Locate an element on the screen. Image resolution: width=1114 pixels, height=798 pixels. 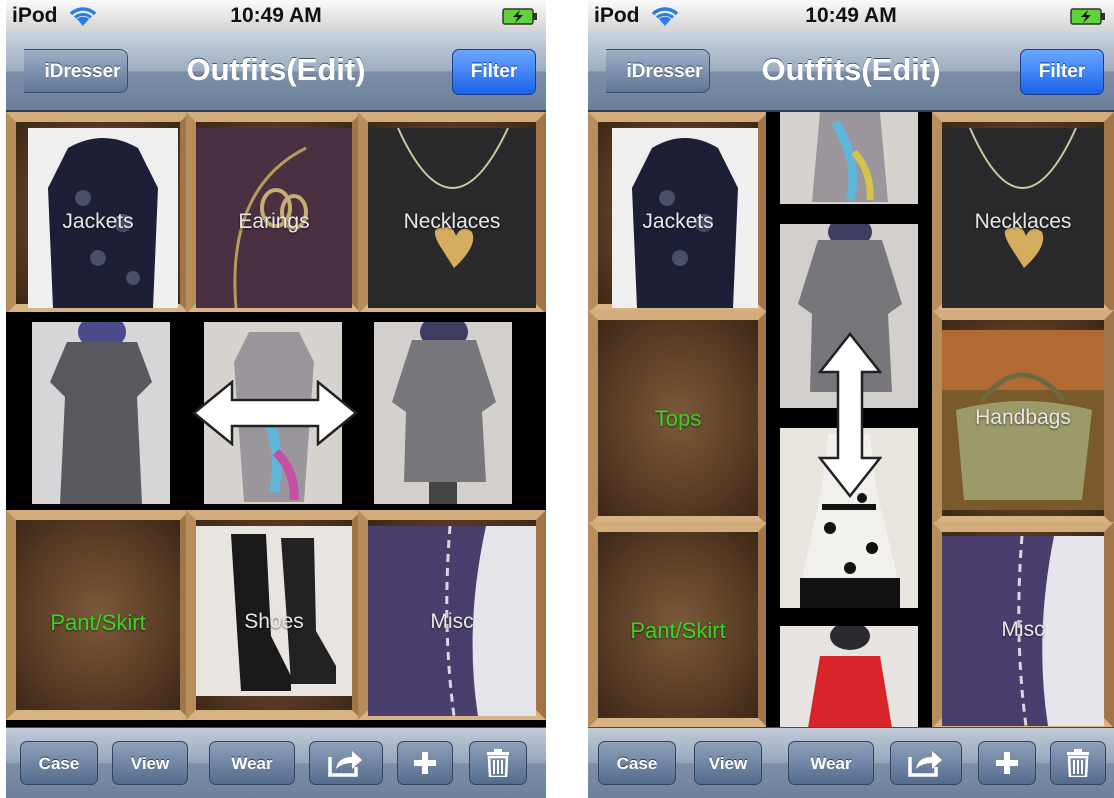
horizontal-double-arrow-icon is located at coordinates (275, 413).